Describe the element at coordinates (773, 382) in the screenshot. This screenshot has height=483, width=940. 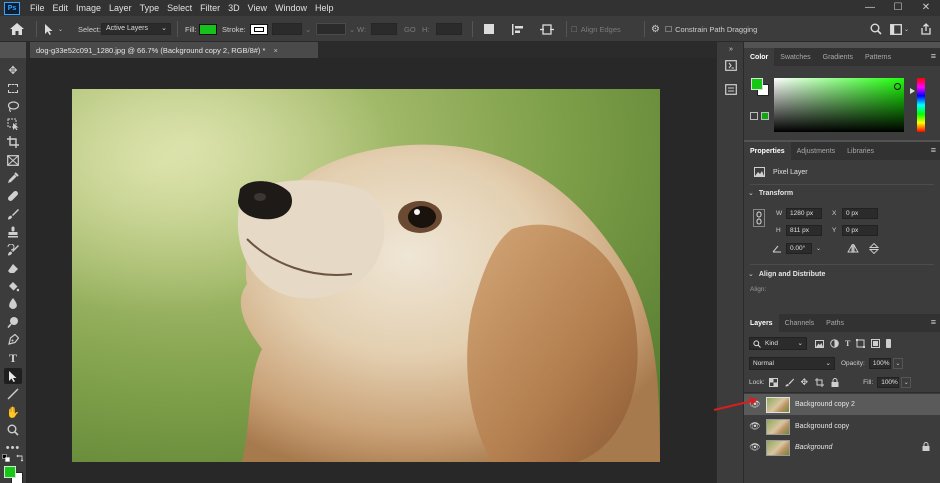
I see `lock-transparent-icon` at that location.